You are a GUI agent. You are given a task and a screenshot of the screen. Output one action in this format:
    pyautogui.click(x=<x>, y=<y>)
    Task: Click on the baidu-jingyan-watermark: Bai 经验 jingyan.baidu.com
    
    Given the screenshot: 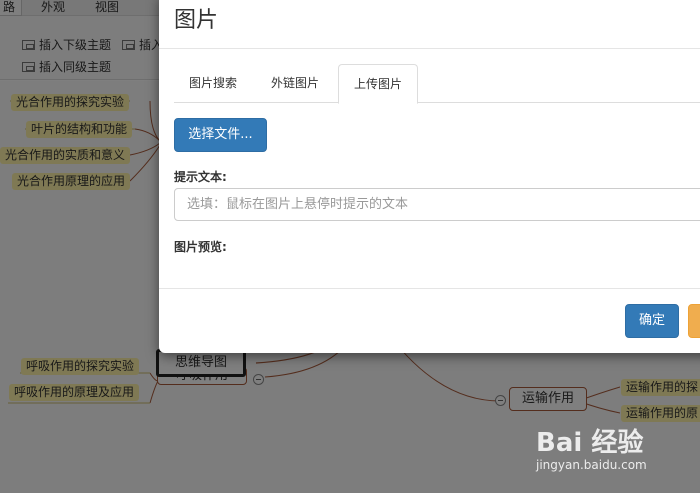 What is the action you would take?
    pyautogui.click(x=616, y=448)
    